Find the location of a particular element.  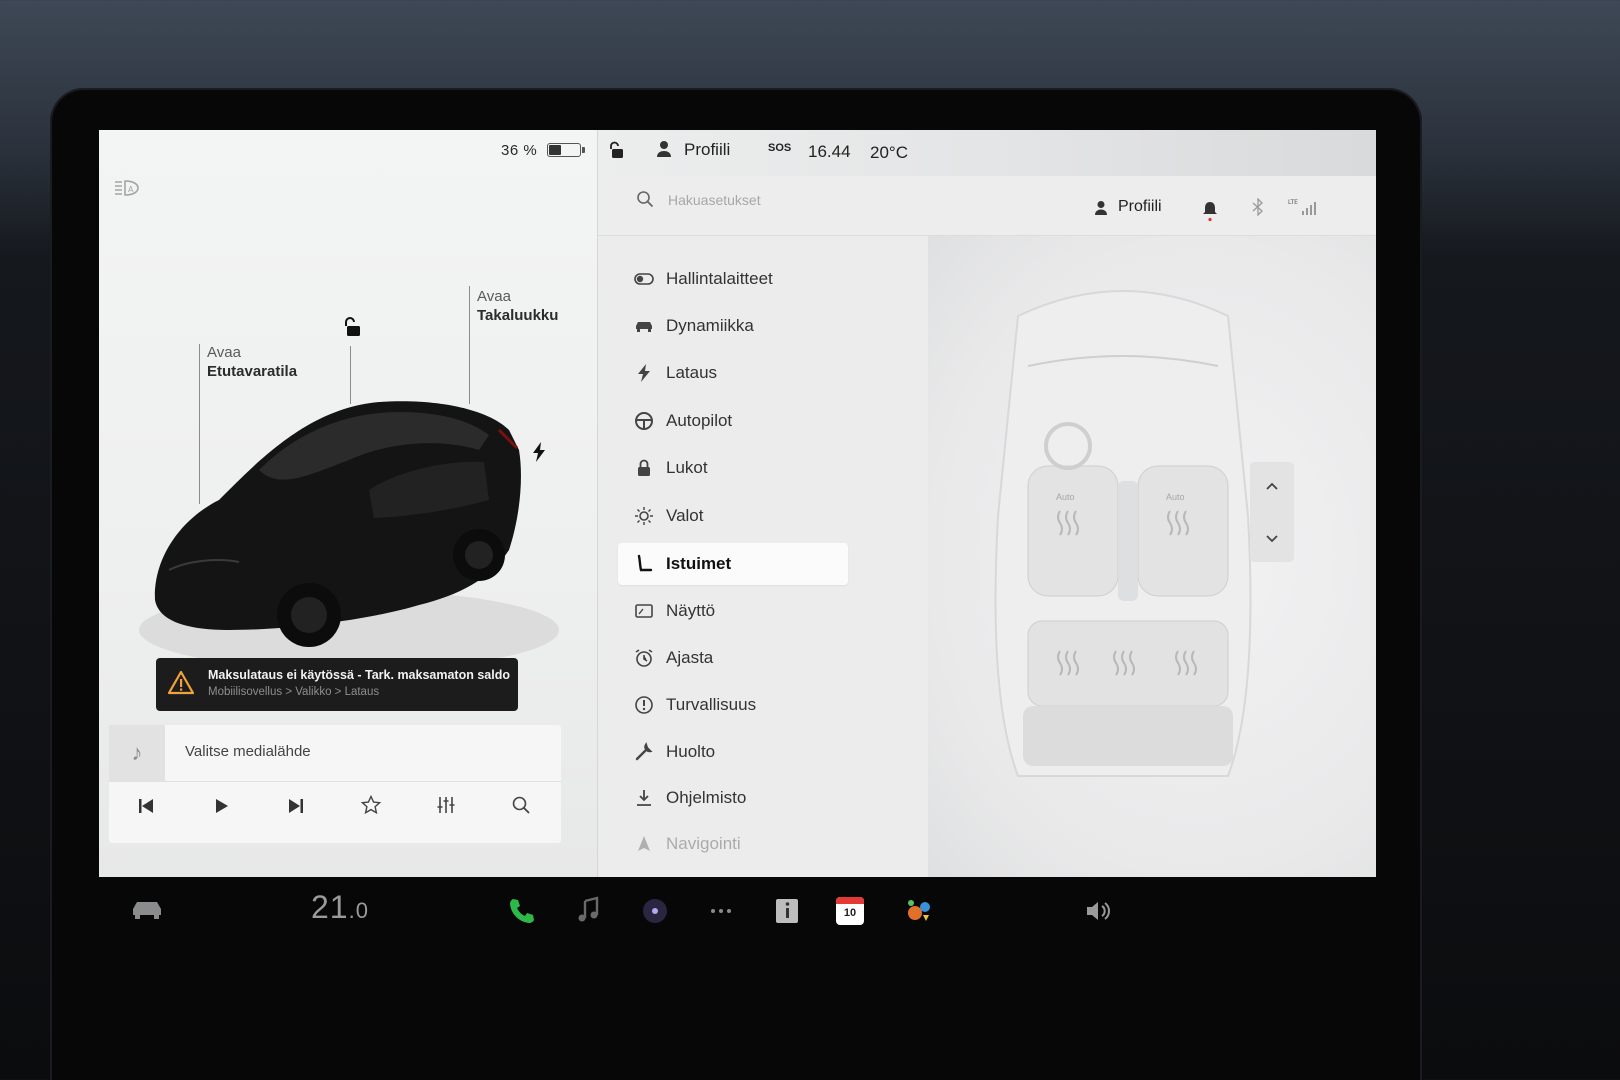

status-bar: Profiili SOS 16.44 20°C is located at coordinates (987, 153).